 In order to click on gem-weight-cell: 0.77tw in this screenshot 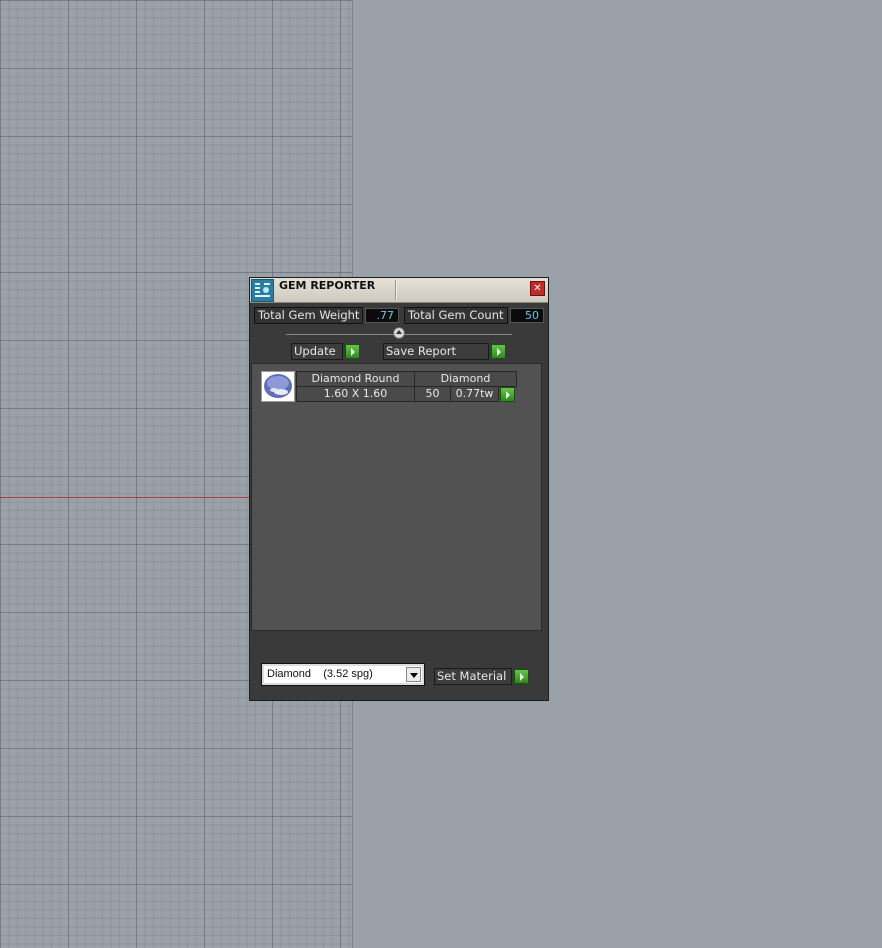, I will do `click(474, 394)`.